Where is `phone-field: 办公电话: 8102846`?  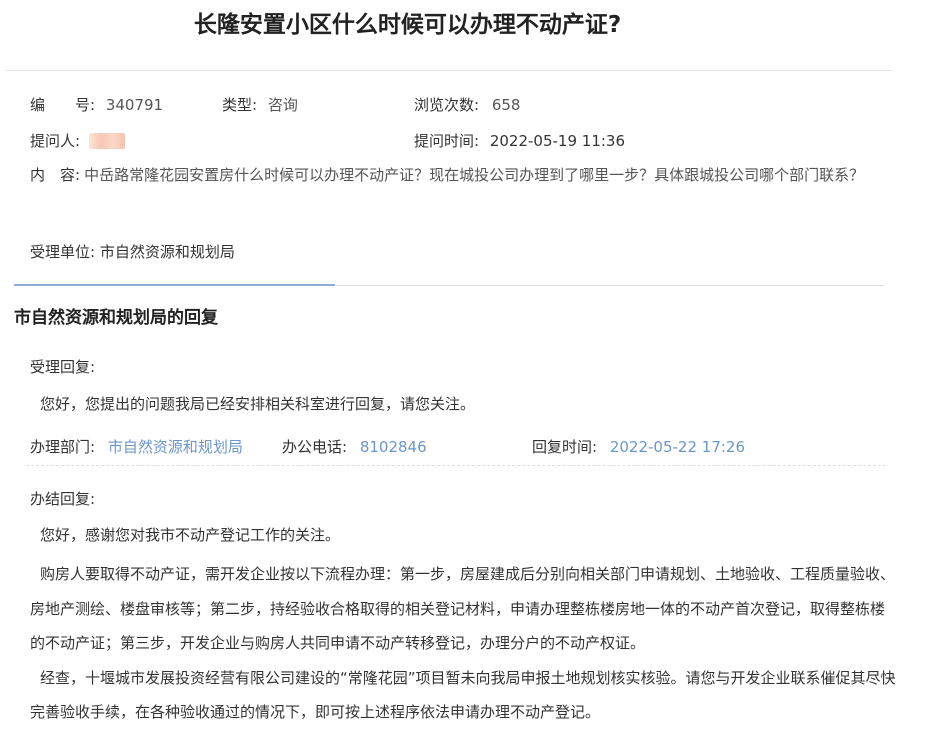
phone-field: 办公电话: 8102846 is located at coordinates (354, 447).